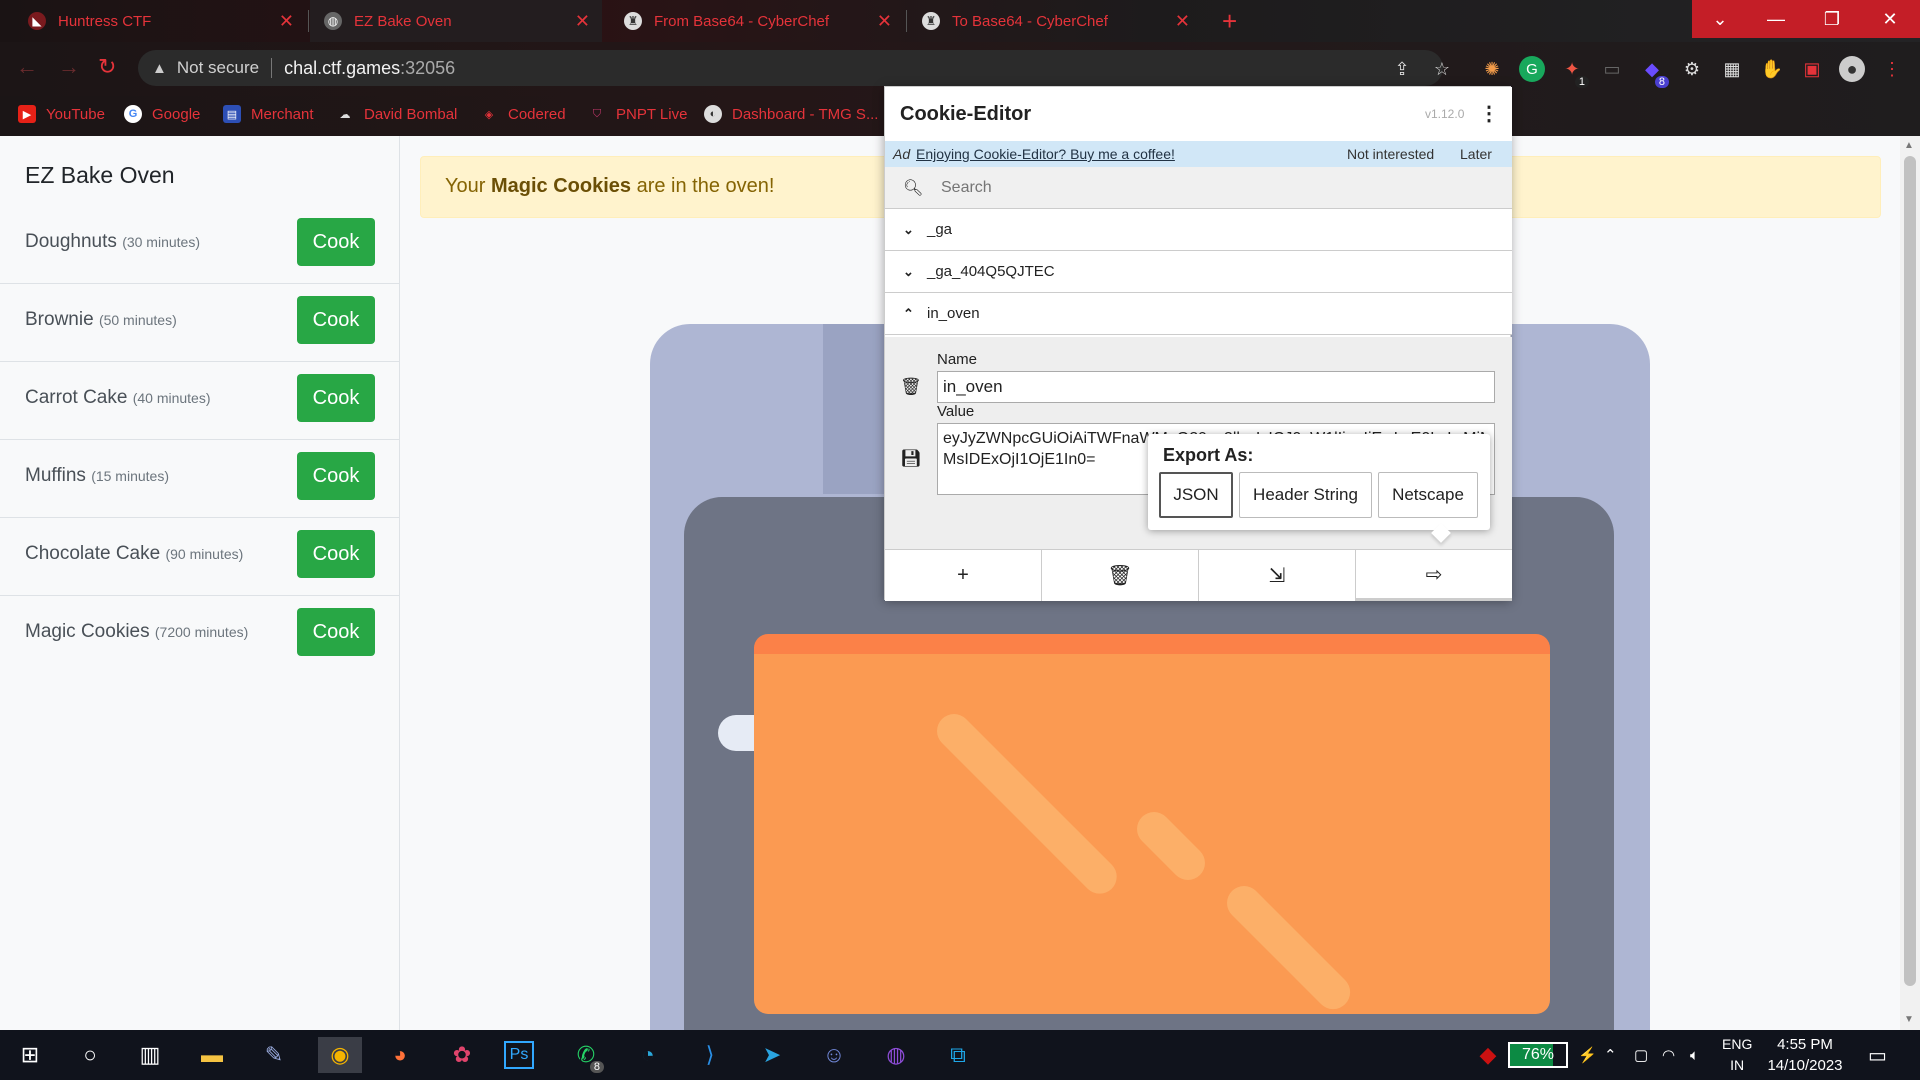 This screenshot has height=1080, width=1920. I want to click on file-explorer-icon: ▬, so click(212, 1055).